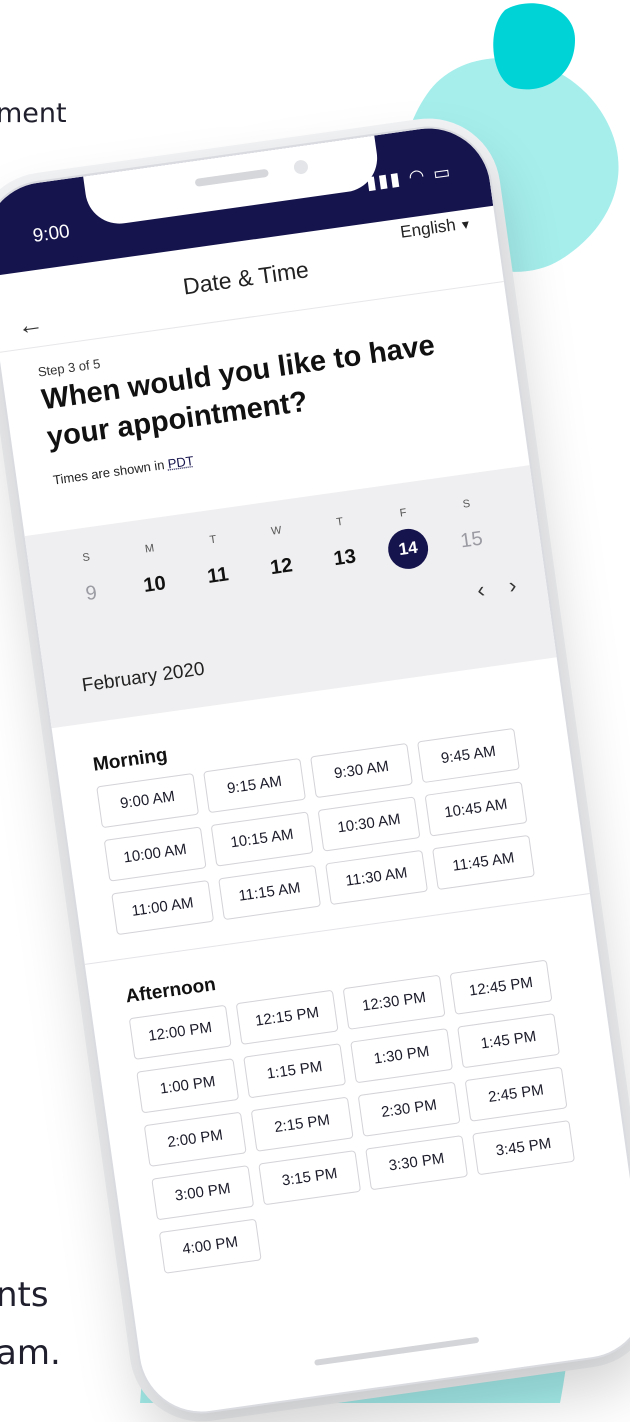 The height and width of the screenshot is (1422, 630). What do you see at coordinates (91, 593) in the screenshot?
I see `day-number: 9` at bounding box center [91, 593].